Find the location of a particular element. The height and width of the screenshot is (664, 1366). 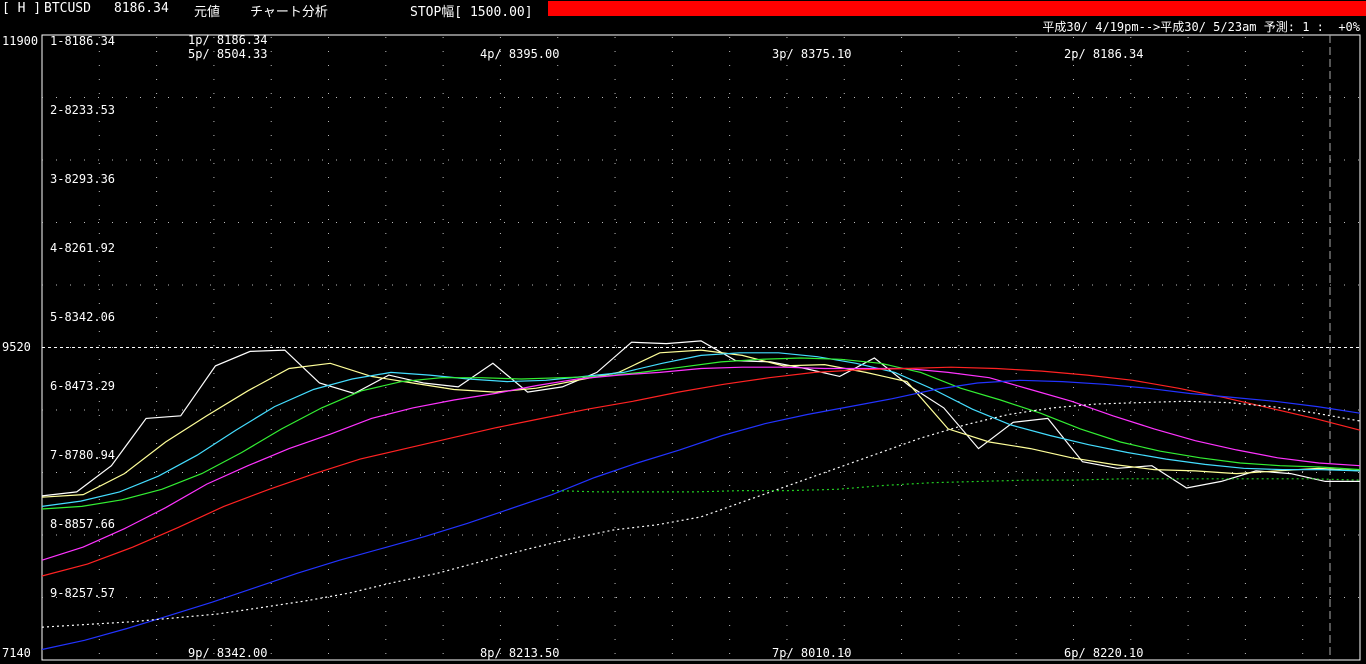

row-label: 8-8857.66 is located at coordinates (83, 524).